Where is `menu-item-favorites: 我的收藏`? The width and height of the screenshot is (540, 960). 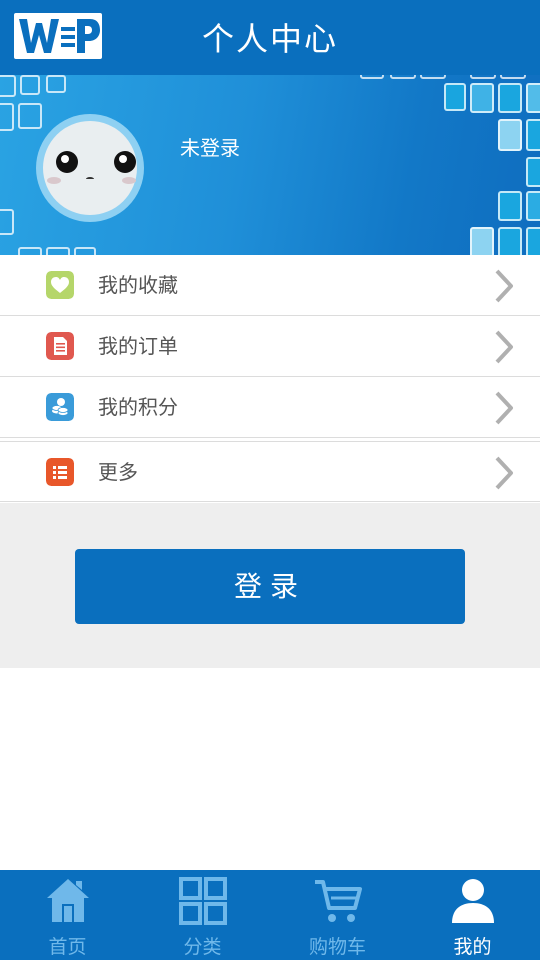
menu-item-favorites: 我的收藏 is located at coordinates (270, 285).